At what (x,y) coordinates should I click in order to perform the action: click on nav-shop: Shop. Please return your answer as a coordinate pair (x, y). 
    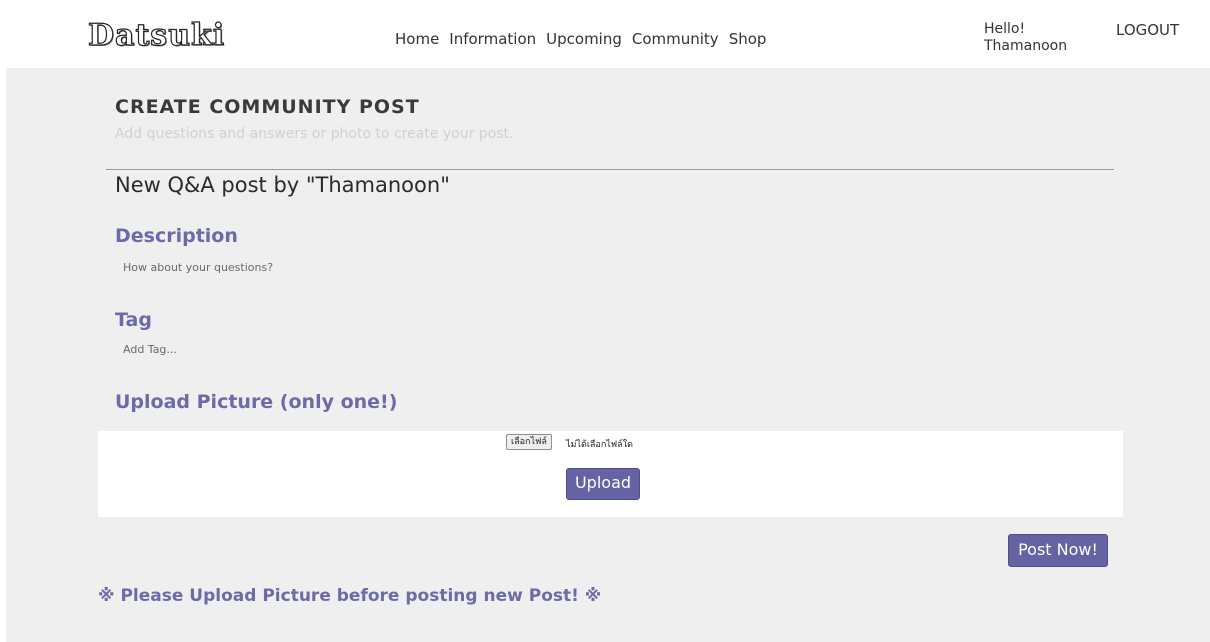
    Looking at the image, I should click on (748, 39).